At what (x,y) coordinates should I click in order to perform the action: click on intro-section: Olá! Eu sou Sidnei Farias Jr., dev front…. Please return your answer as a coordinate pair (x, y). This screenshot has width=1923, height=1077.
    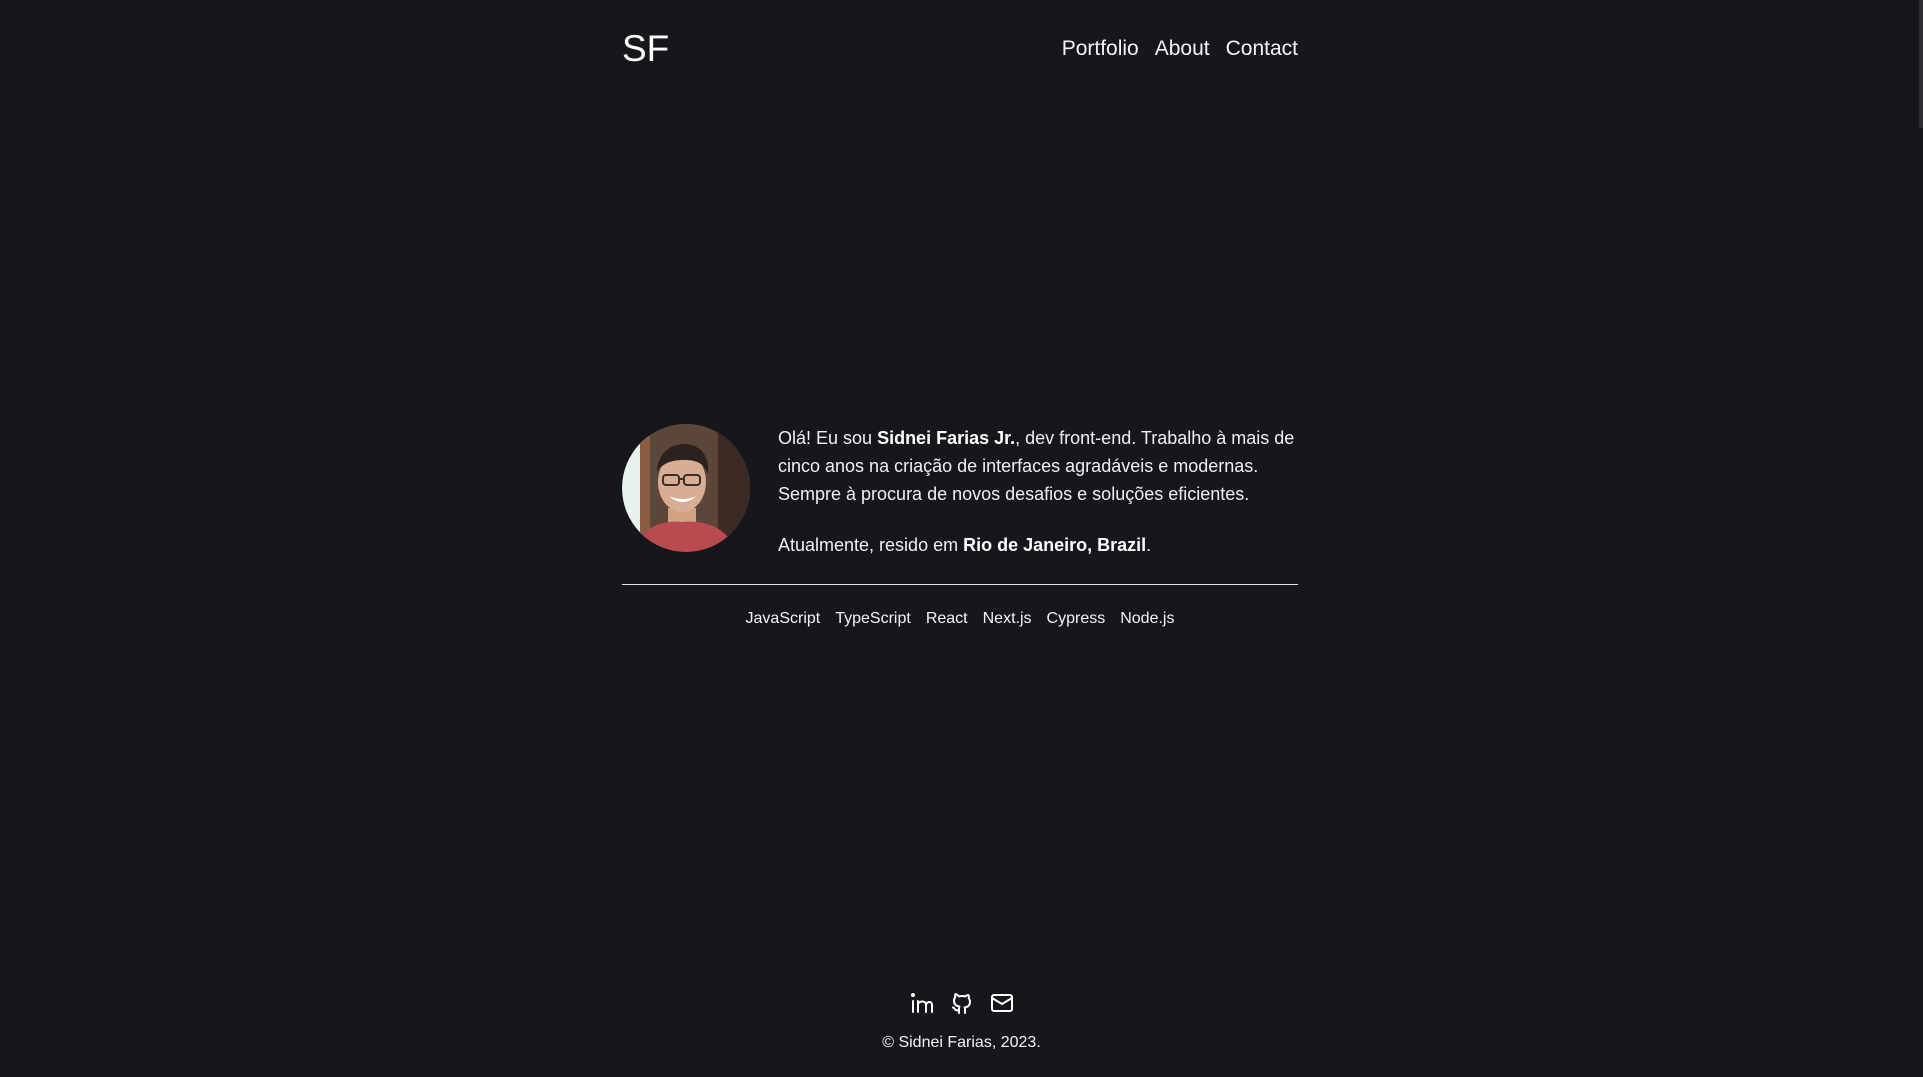
    Looking at the image, I should click on (960, 491).